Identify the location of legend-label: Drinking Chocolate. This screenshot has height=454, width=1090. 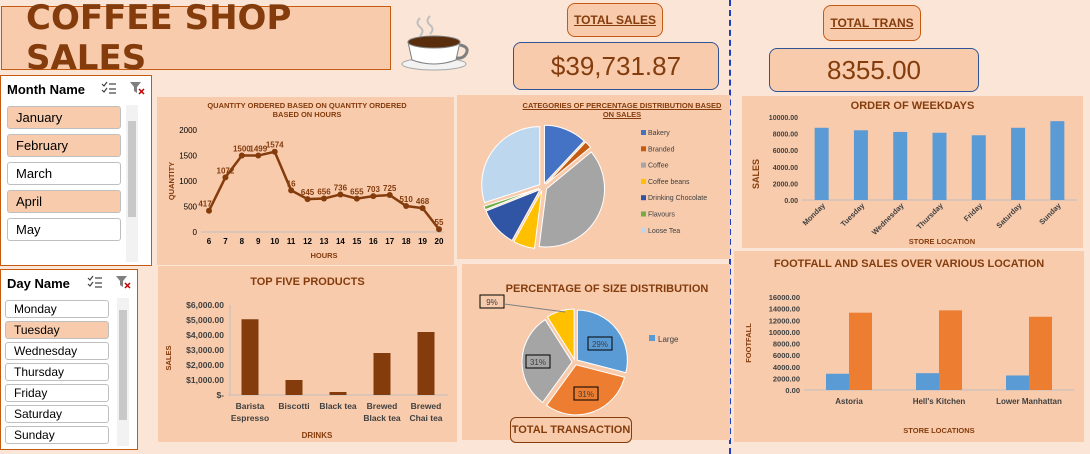
(677, 198).